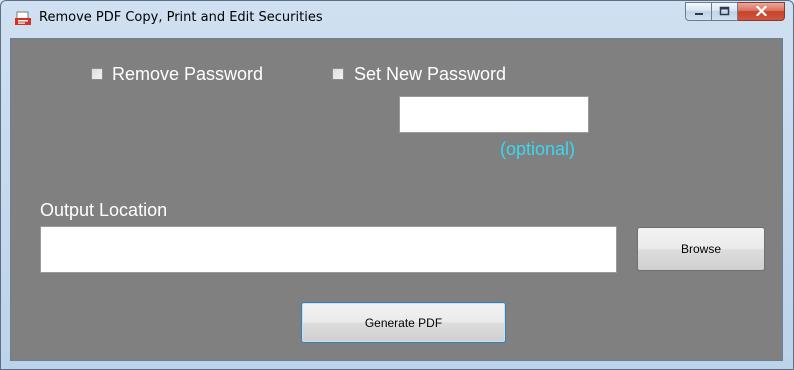 This screenshot has height=370, width=794. I want to click on window-controls, so click(735, 12).